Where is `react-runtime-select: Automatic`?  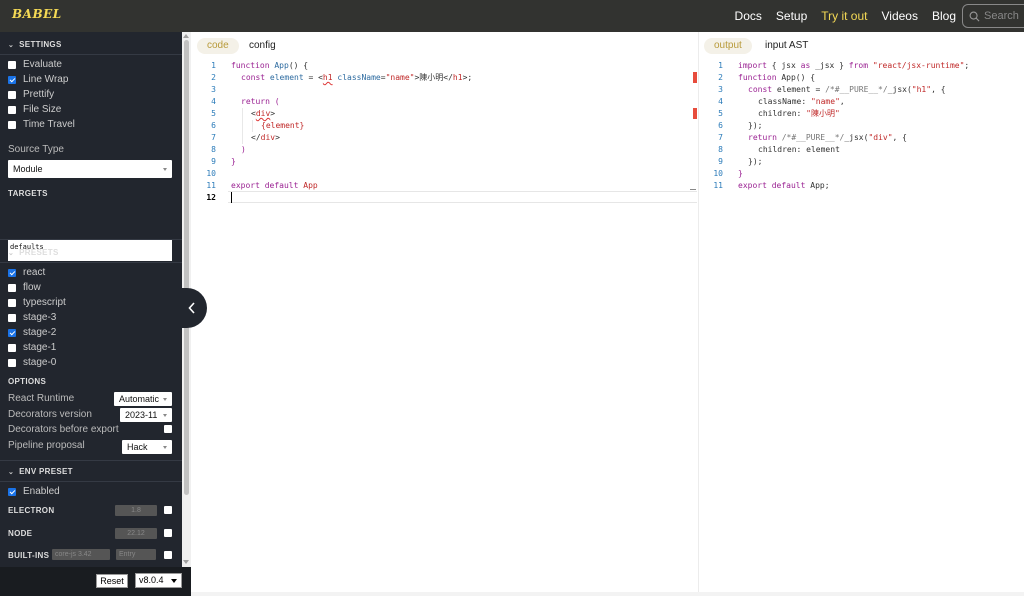 react-runtime-select: Automatic is located at coordinates (143, 399).